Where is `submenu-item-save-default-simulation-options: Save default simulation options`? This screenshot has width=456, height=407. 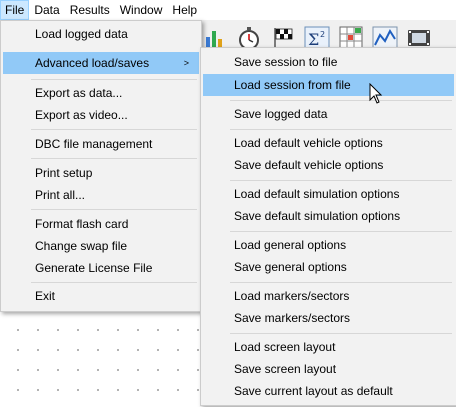
submenu-item-save-default-simulation-options: Save default simulation options is located at coordinates (328, 216).